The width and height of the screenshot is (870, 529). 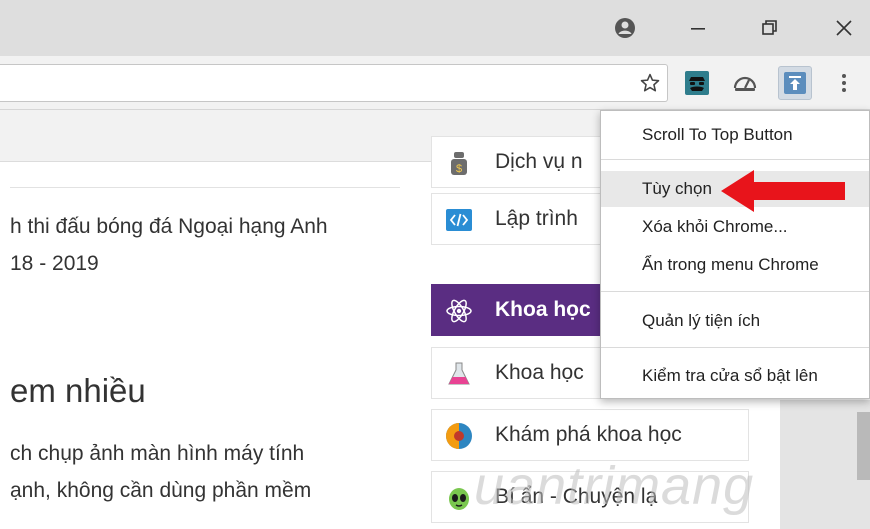 I want to click on menu-item-hide-in-menu: Ẩn trong menu Chrome, so click(x=735, y=265).